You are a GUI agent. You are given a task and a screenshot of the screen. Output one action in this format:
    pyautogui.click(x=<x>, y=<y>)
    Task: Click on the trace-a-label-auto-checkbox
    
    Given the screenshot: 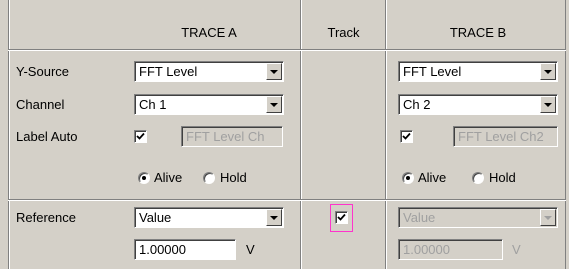 What is the action you would take?
    pyautogui.click(x=140, y=136)
    